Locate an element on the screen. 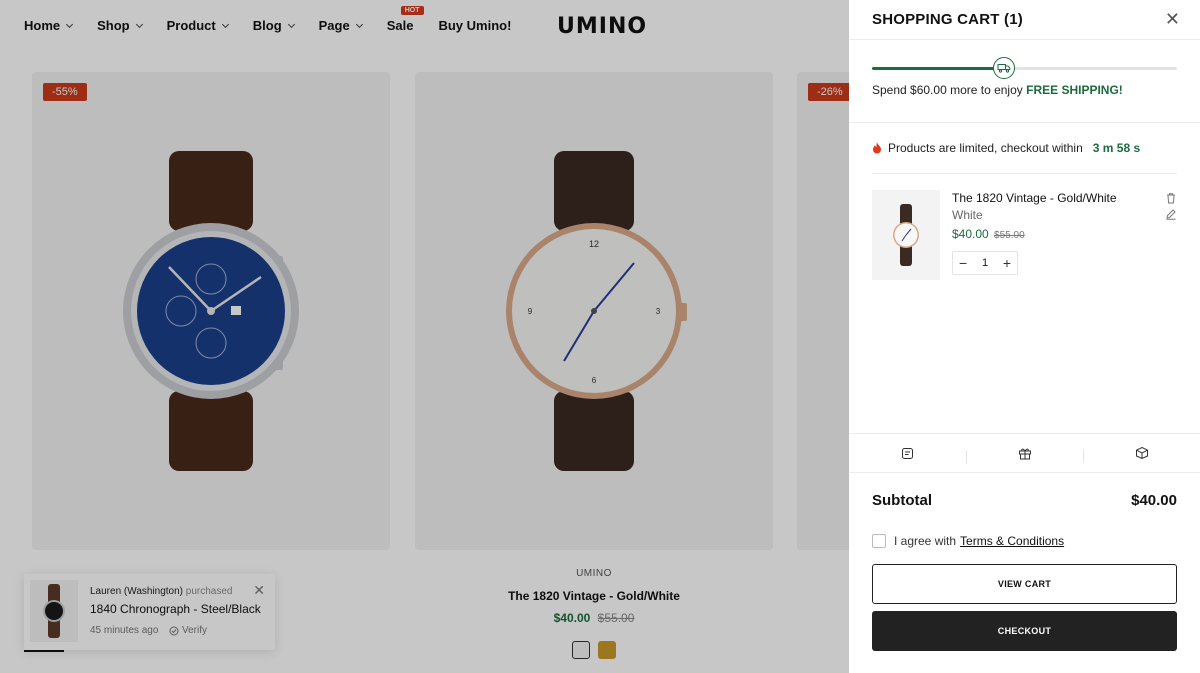 This screenshot has width=1200, height=673. cart-title-text: SHOPPING CART is located at coordinates (936, 19).